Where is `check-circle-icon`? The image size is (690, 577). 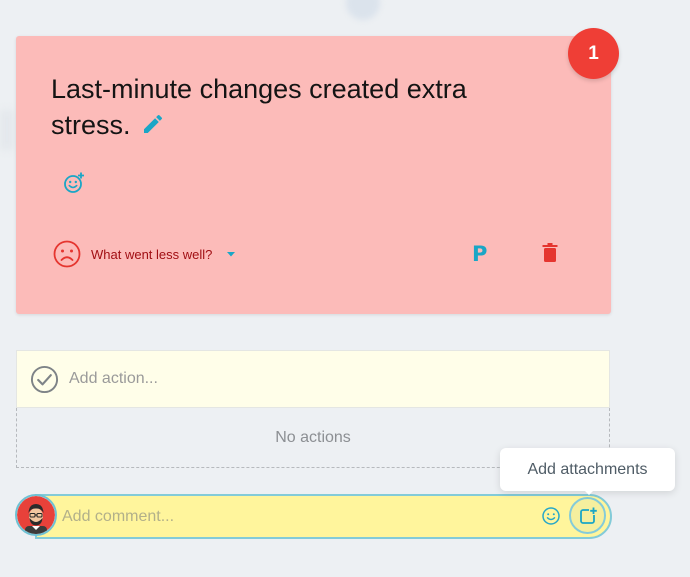 check-circle-icon is located at coordinates (44, 379).